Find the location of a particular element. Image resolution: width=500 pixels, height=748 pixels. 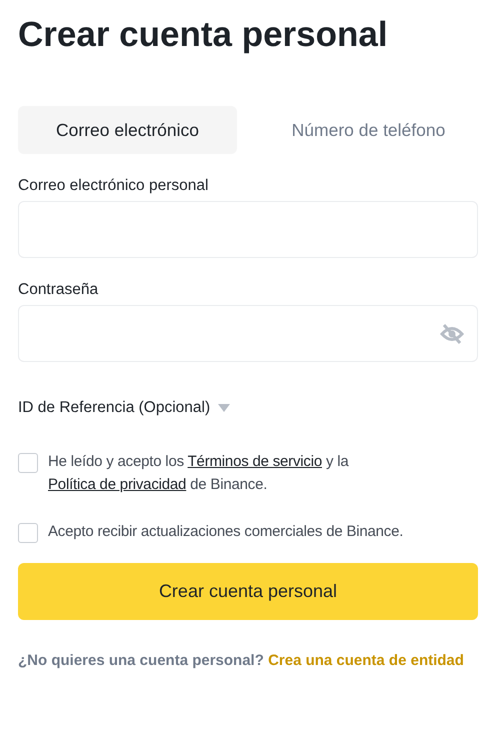

tab: Número de teléfono is located at coordinates (368, 130).